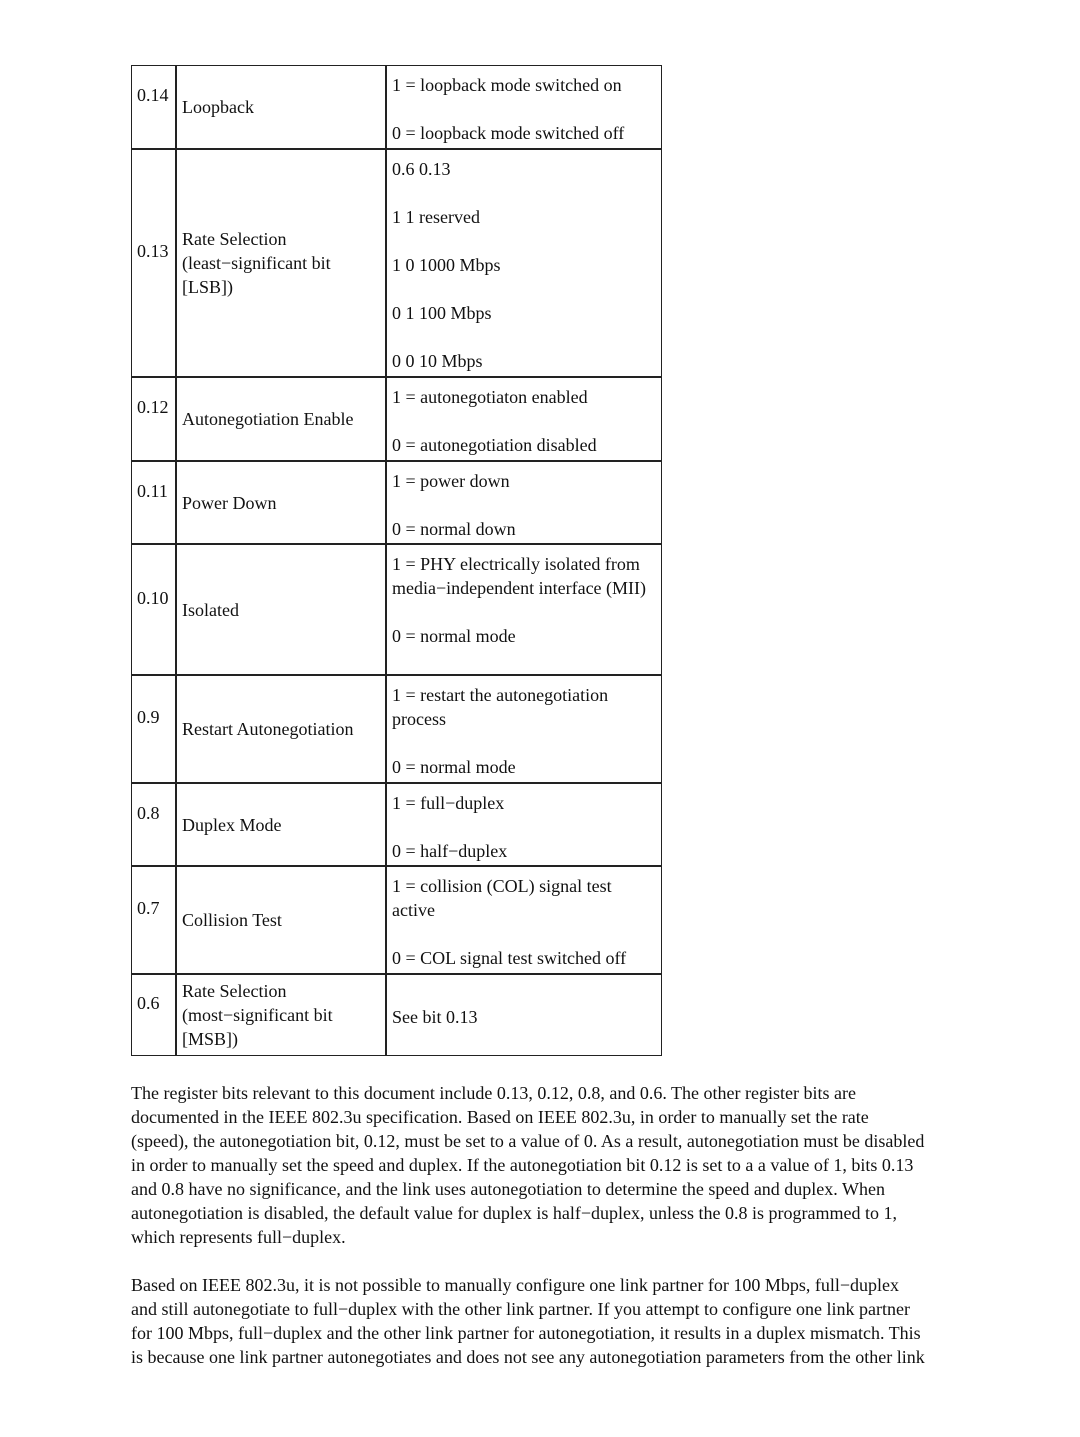 The height and width of the screenshot is (1437, 1080). Describe the element at coordinates (154, 107) in the screenshot. I see `bit-cell: 0.14` at that location.